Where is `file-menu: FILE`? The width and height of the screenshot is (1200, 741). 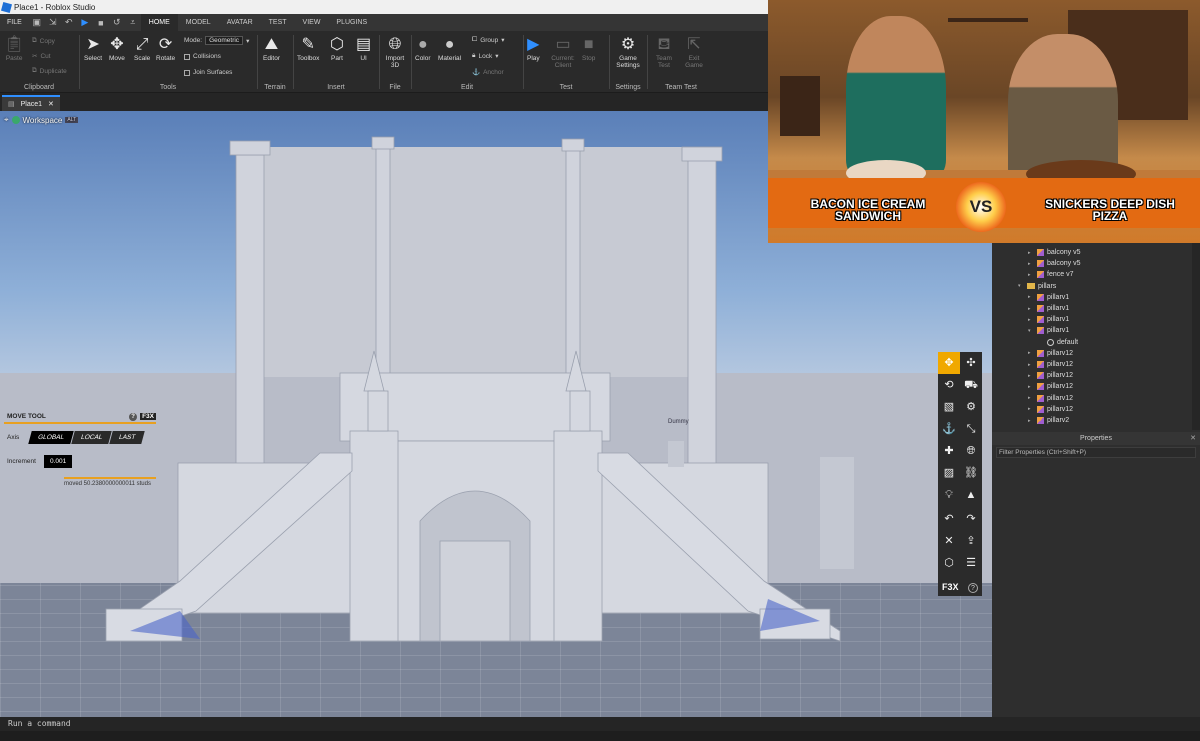
file-menu: FILE is located at coordinates (14, 22).